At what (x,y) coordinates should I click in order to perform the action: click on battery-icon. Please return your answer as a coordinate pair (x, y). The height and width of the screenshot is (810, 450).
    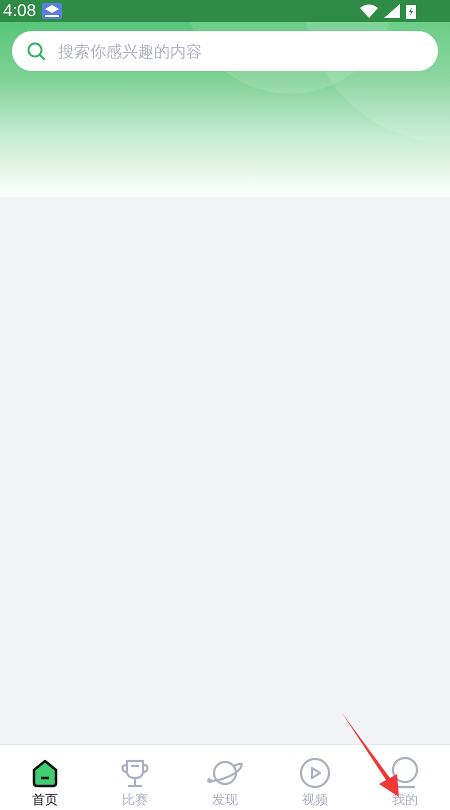
    Looking at the image, I should click on (411, 11).